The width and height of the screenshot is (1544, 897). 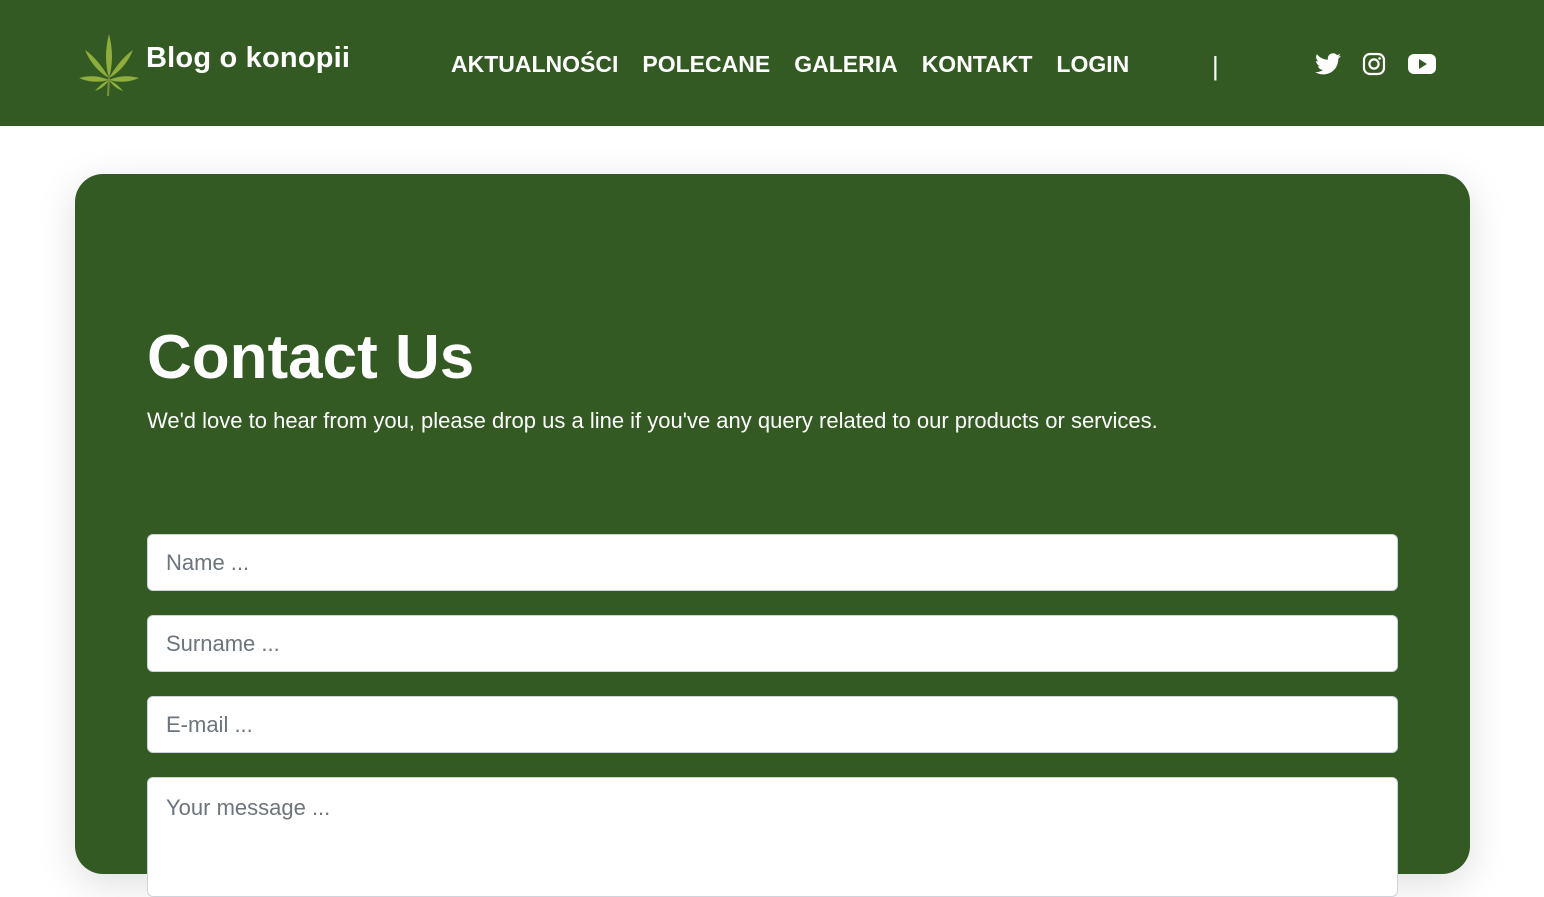 What do you see at coordinates (772, 724) in the screenshot?
I see `email-input` at bounding box center [772, 724].